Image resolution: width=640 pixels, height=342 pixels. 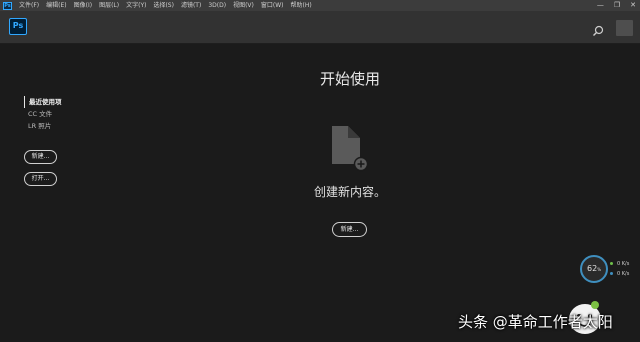 I want to click on menu-view: 视图(V), so click(x=243, y=5).